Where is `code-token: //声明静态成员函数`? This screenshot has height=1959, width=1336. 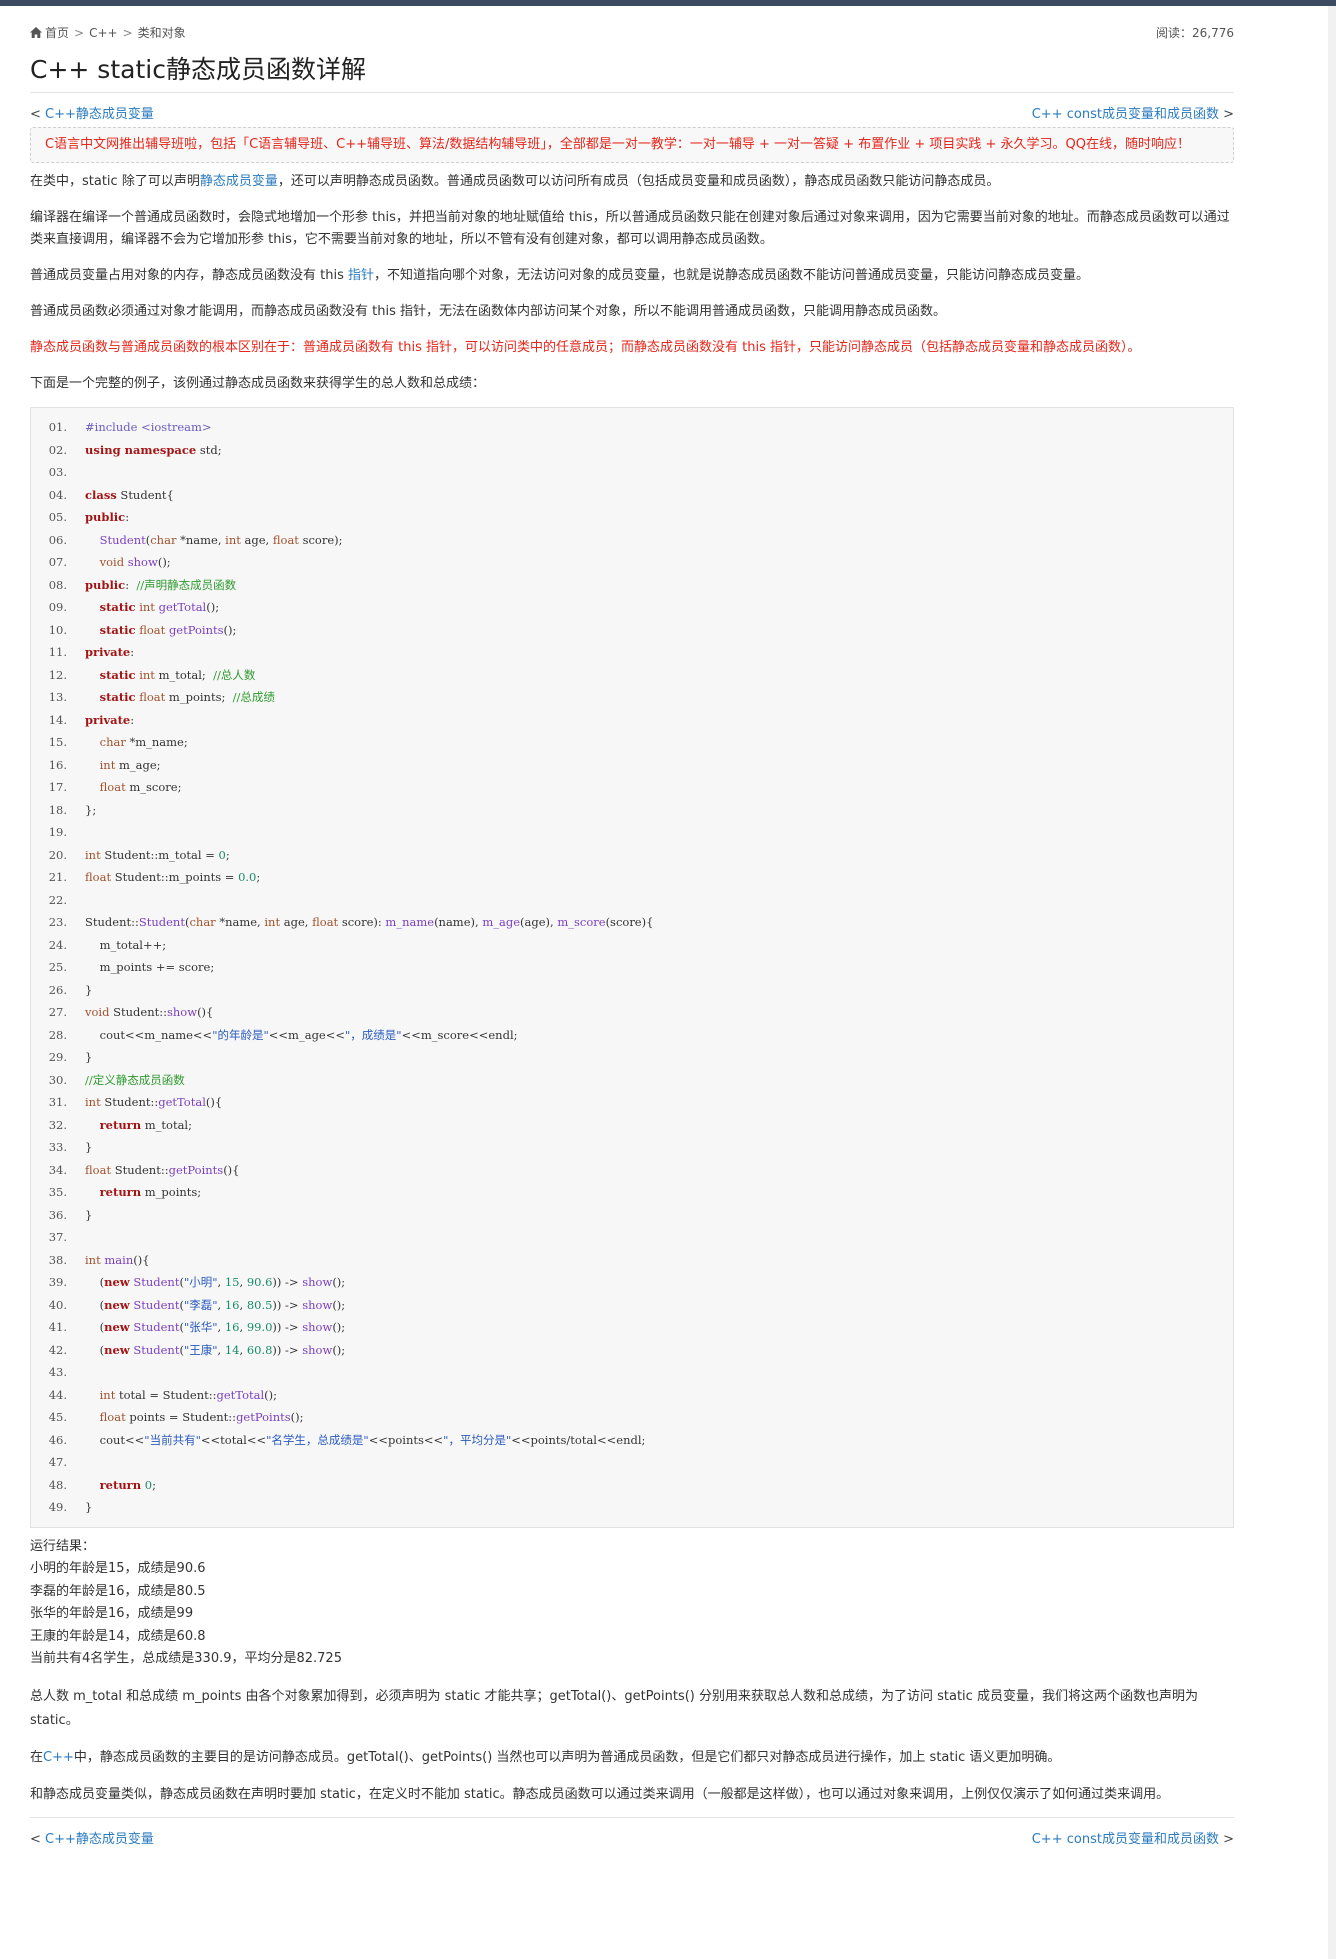 code-token: //声明静态成员函数 is located at coordinates (186, 584).